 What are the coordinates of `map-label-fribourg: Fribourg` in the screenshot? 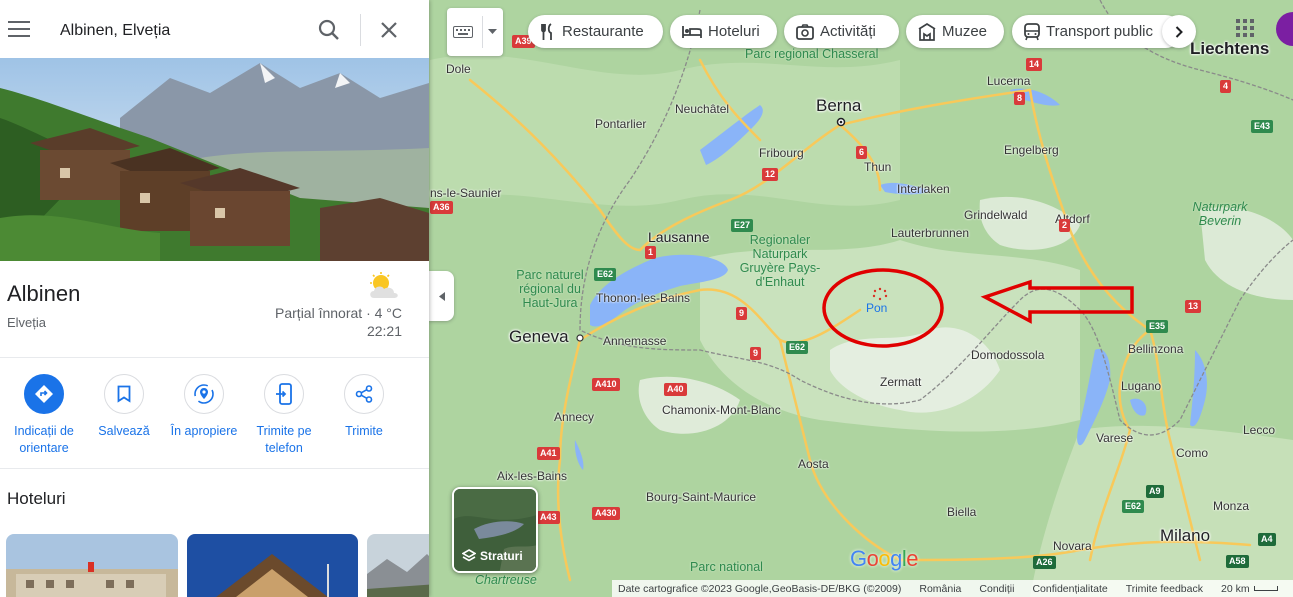 It's located at (781, 153).